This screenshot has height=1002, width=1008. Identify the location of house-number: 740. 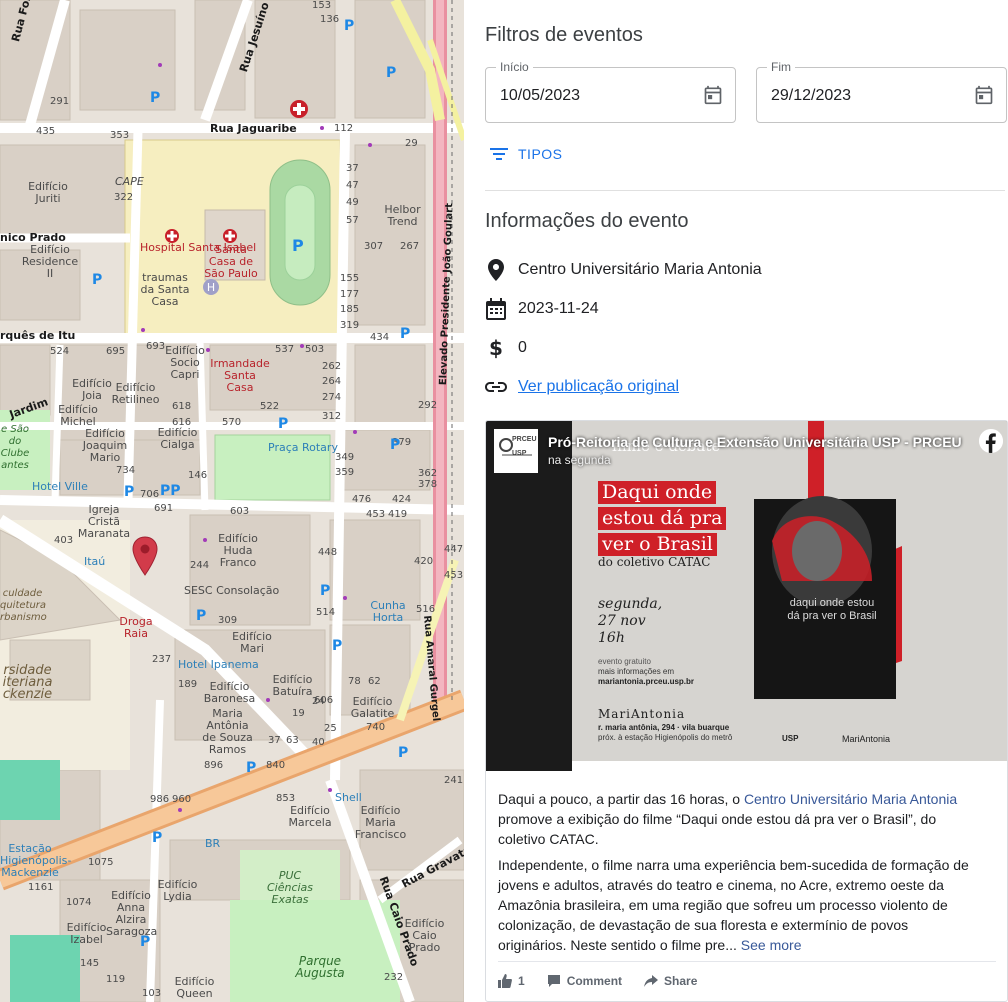
(376, 727).